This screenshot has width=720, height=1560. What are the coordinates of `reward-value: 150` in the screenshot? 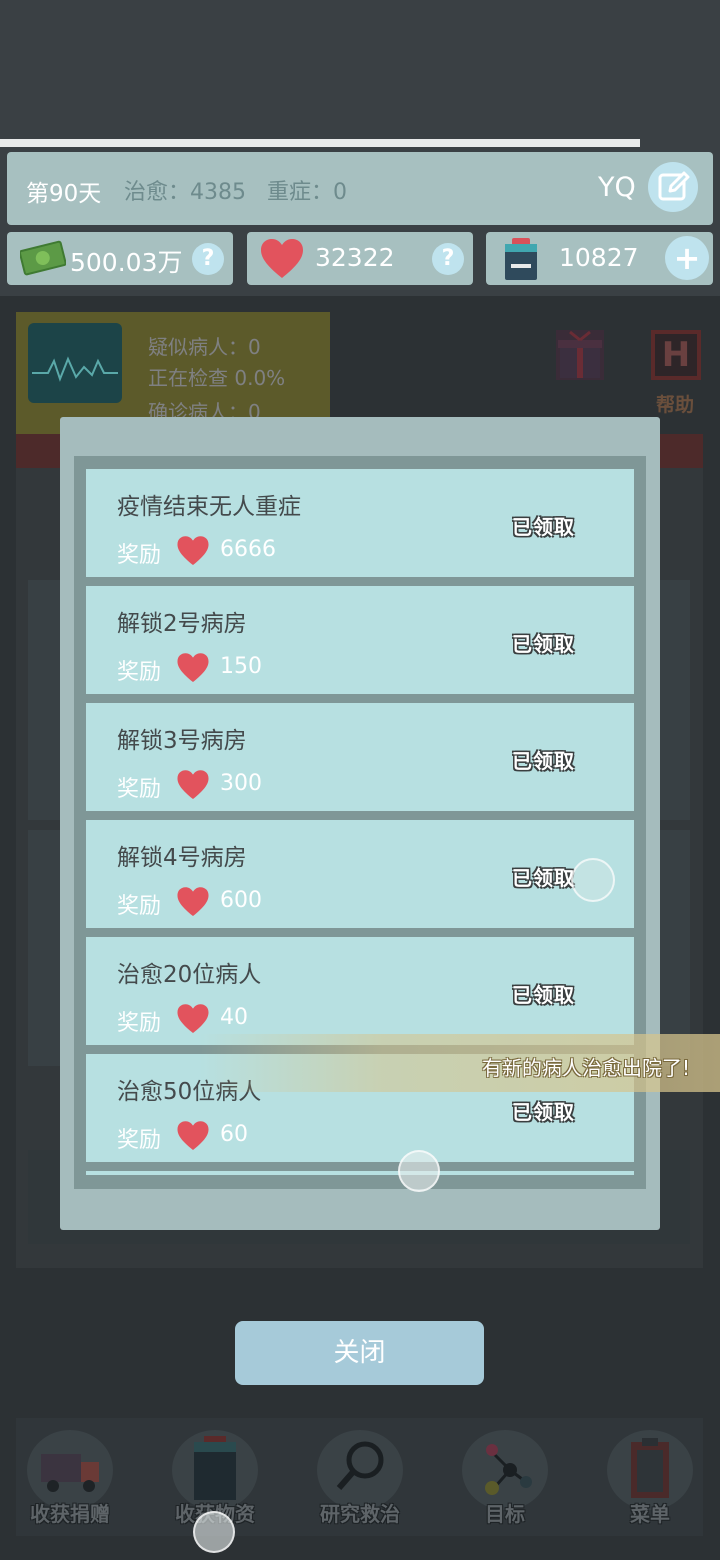 It's located at (241, 666).